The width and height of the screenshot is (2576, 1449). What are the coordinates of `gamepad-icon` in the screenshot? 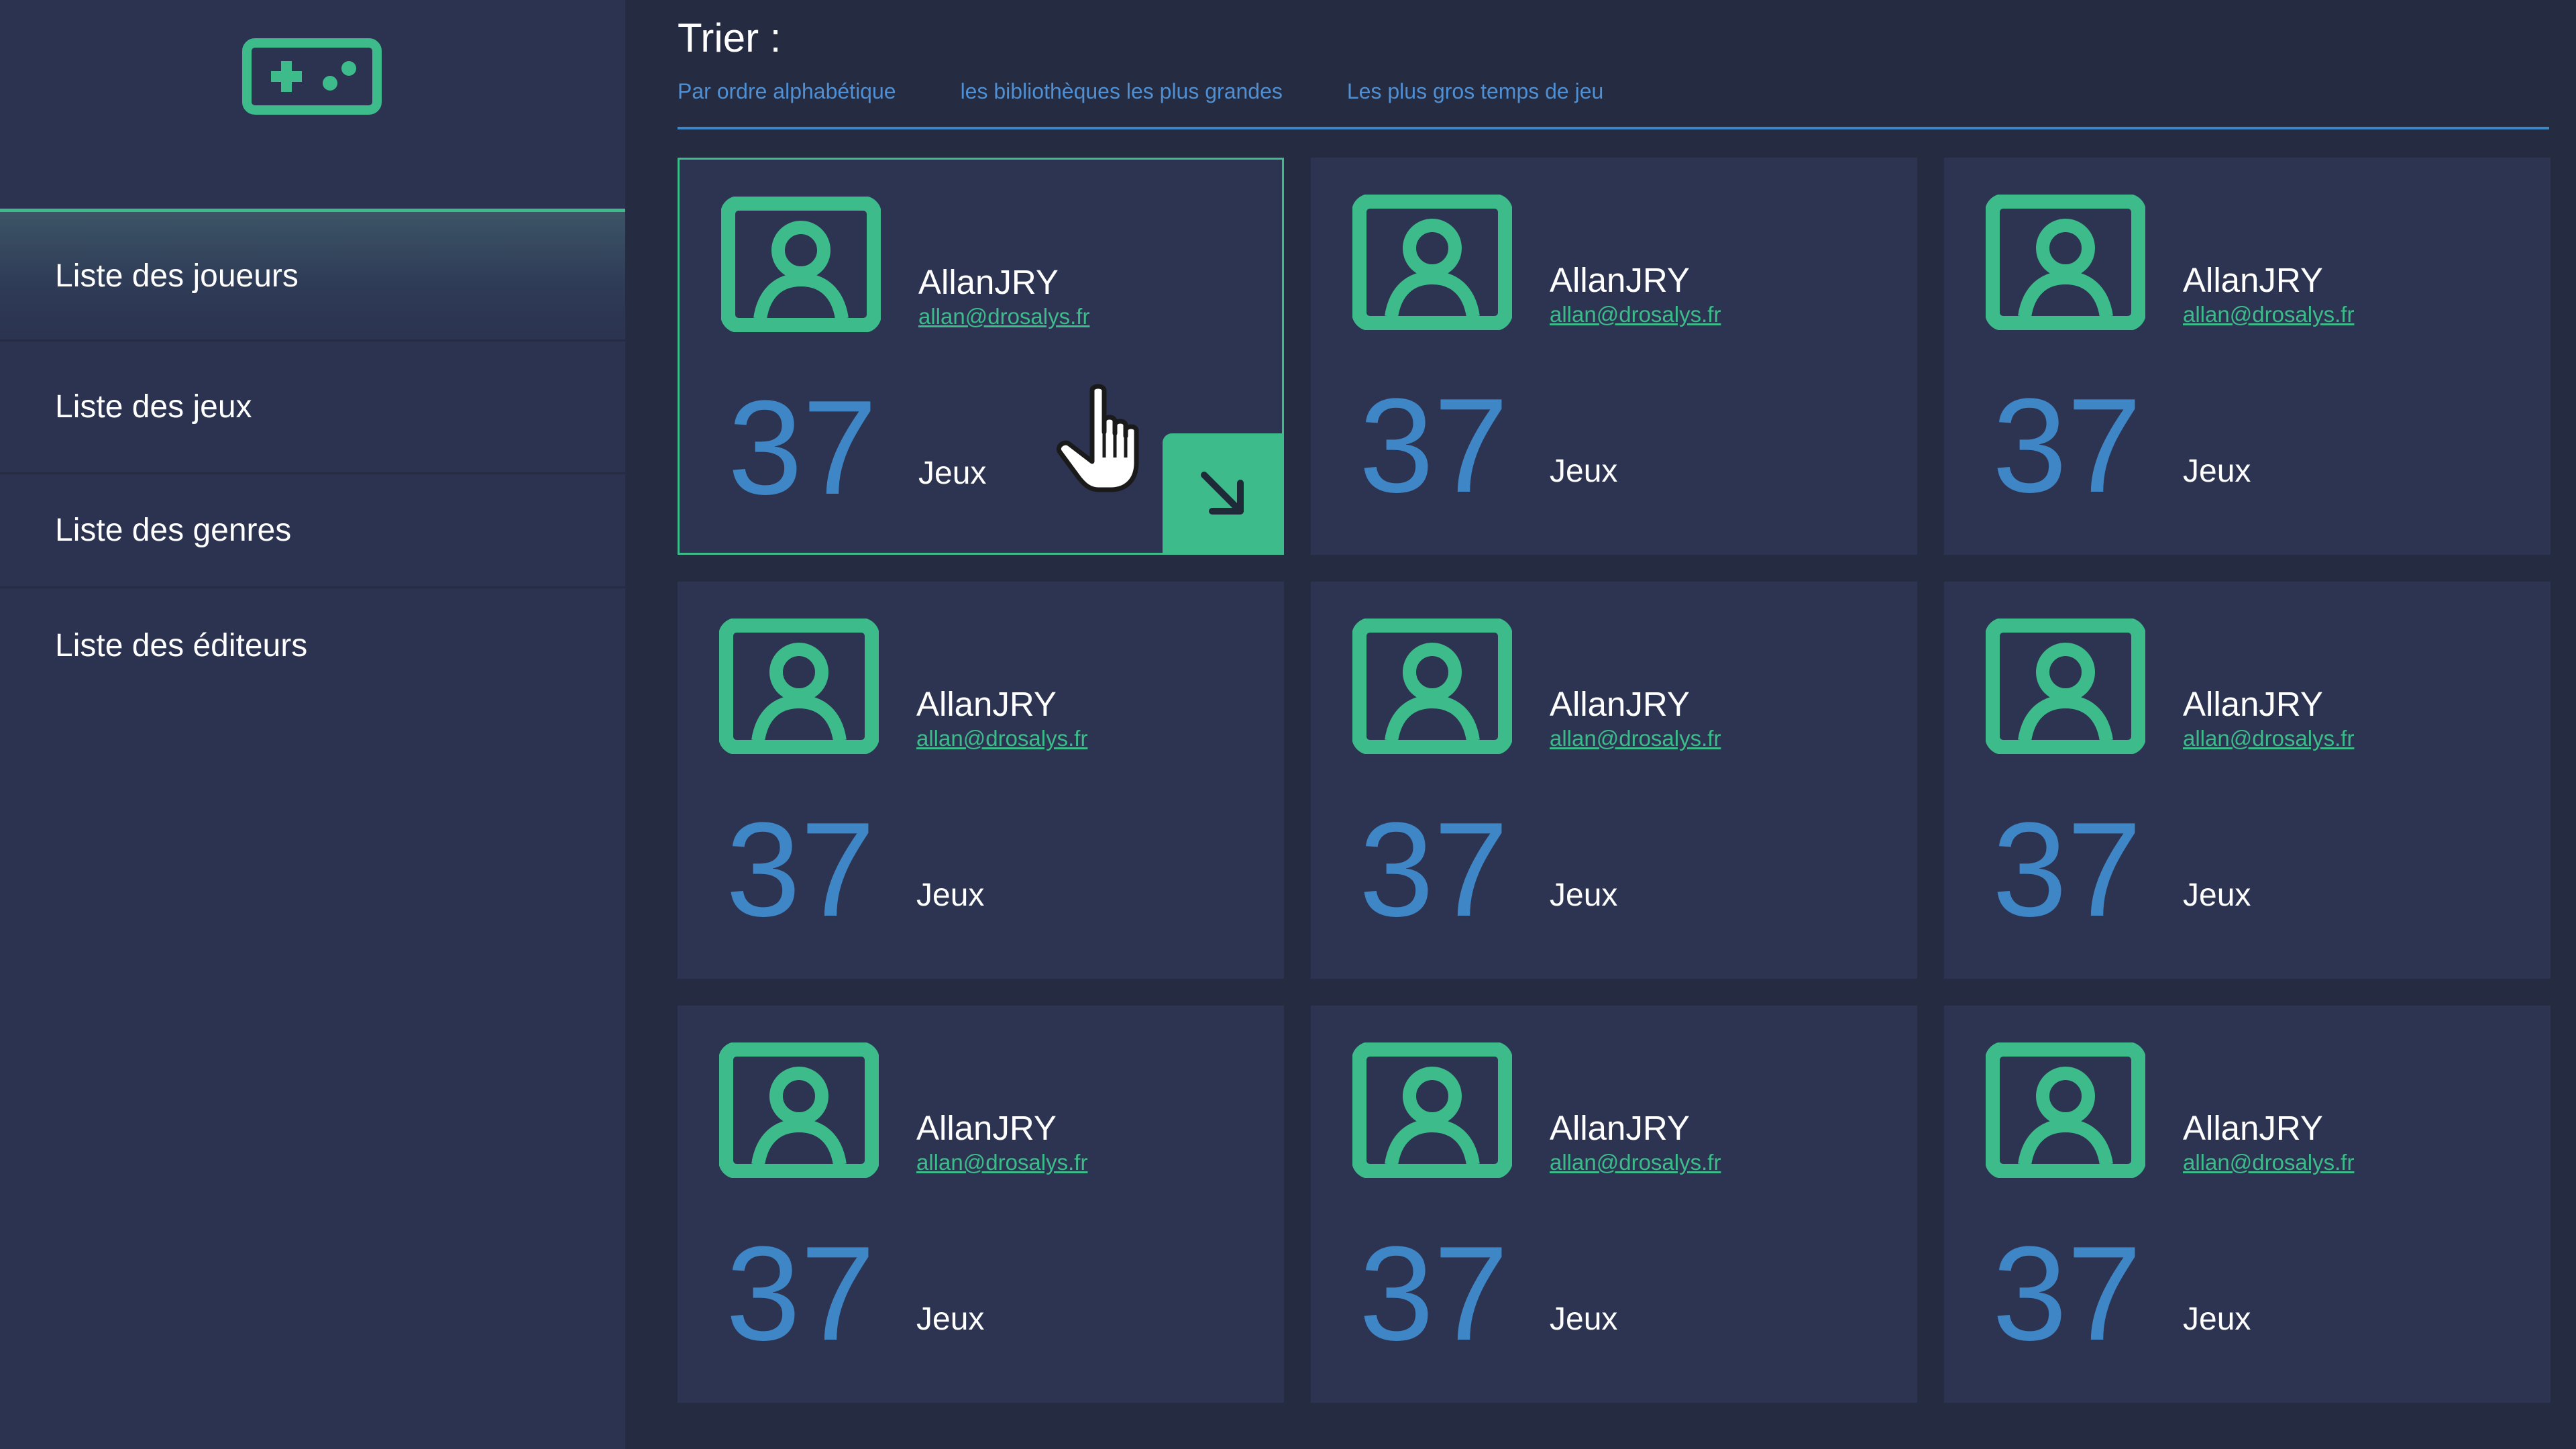 It's located at (311, 76).